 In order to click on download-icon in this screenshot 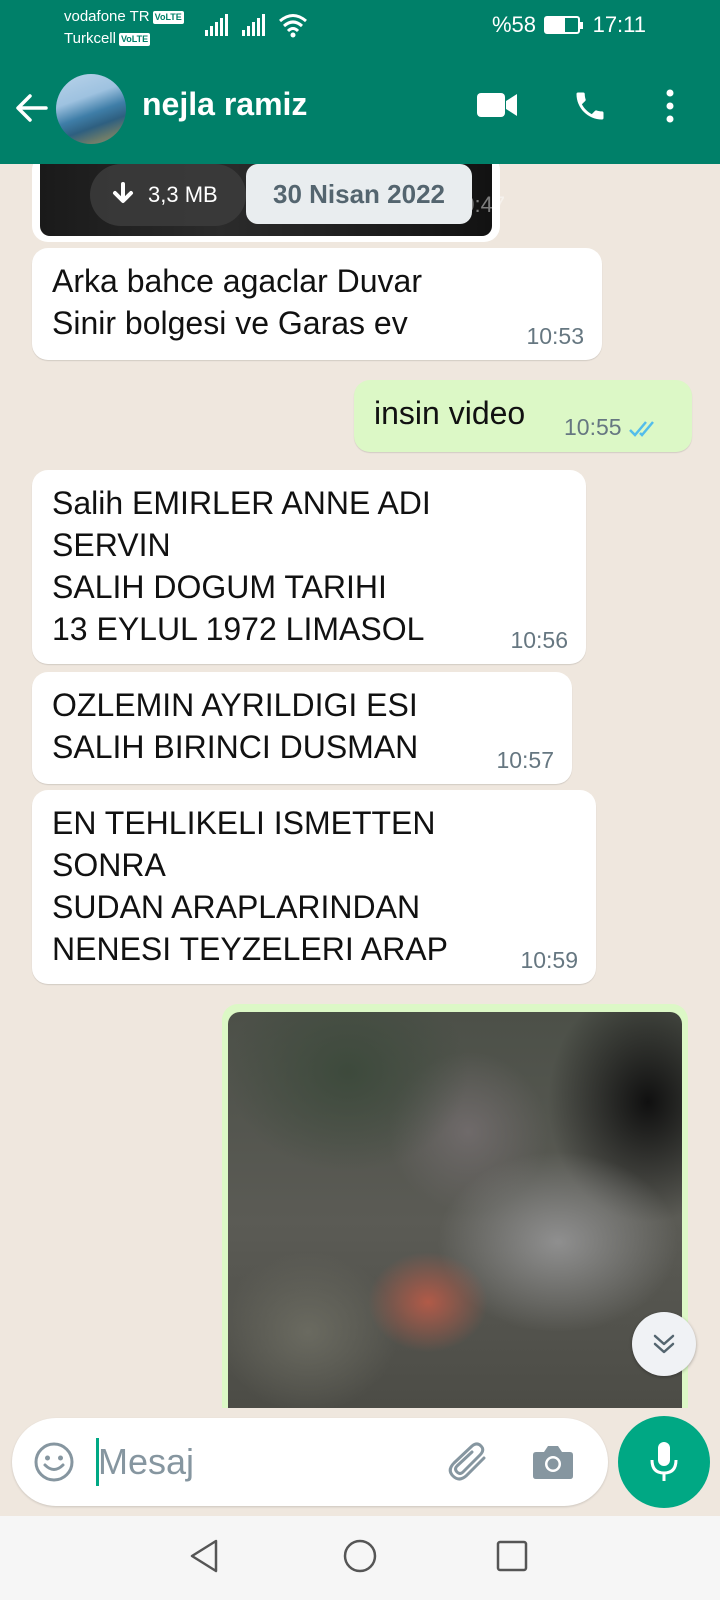, I will do `click(123, 192)`.